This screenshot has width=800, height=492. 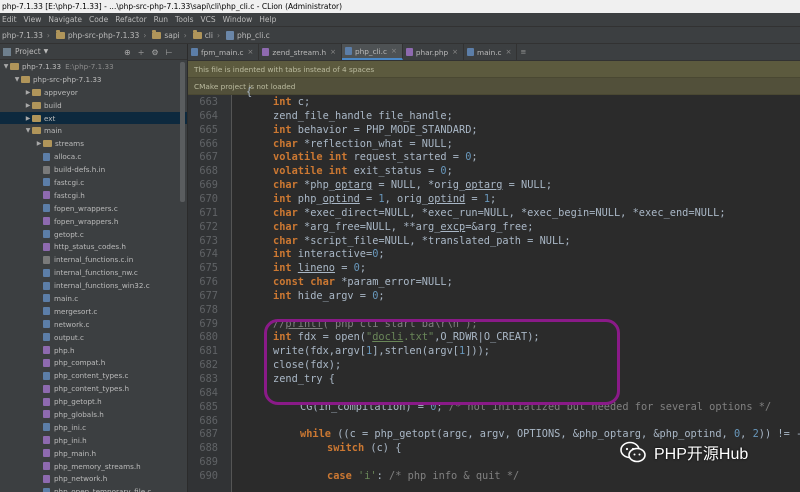 What do you see at coordinates (50, 118) in the screenshot?
I see `tree-item-label: ext` at bounding box center [50, 118].